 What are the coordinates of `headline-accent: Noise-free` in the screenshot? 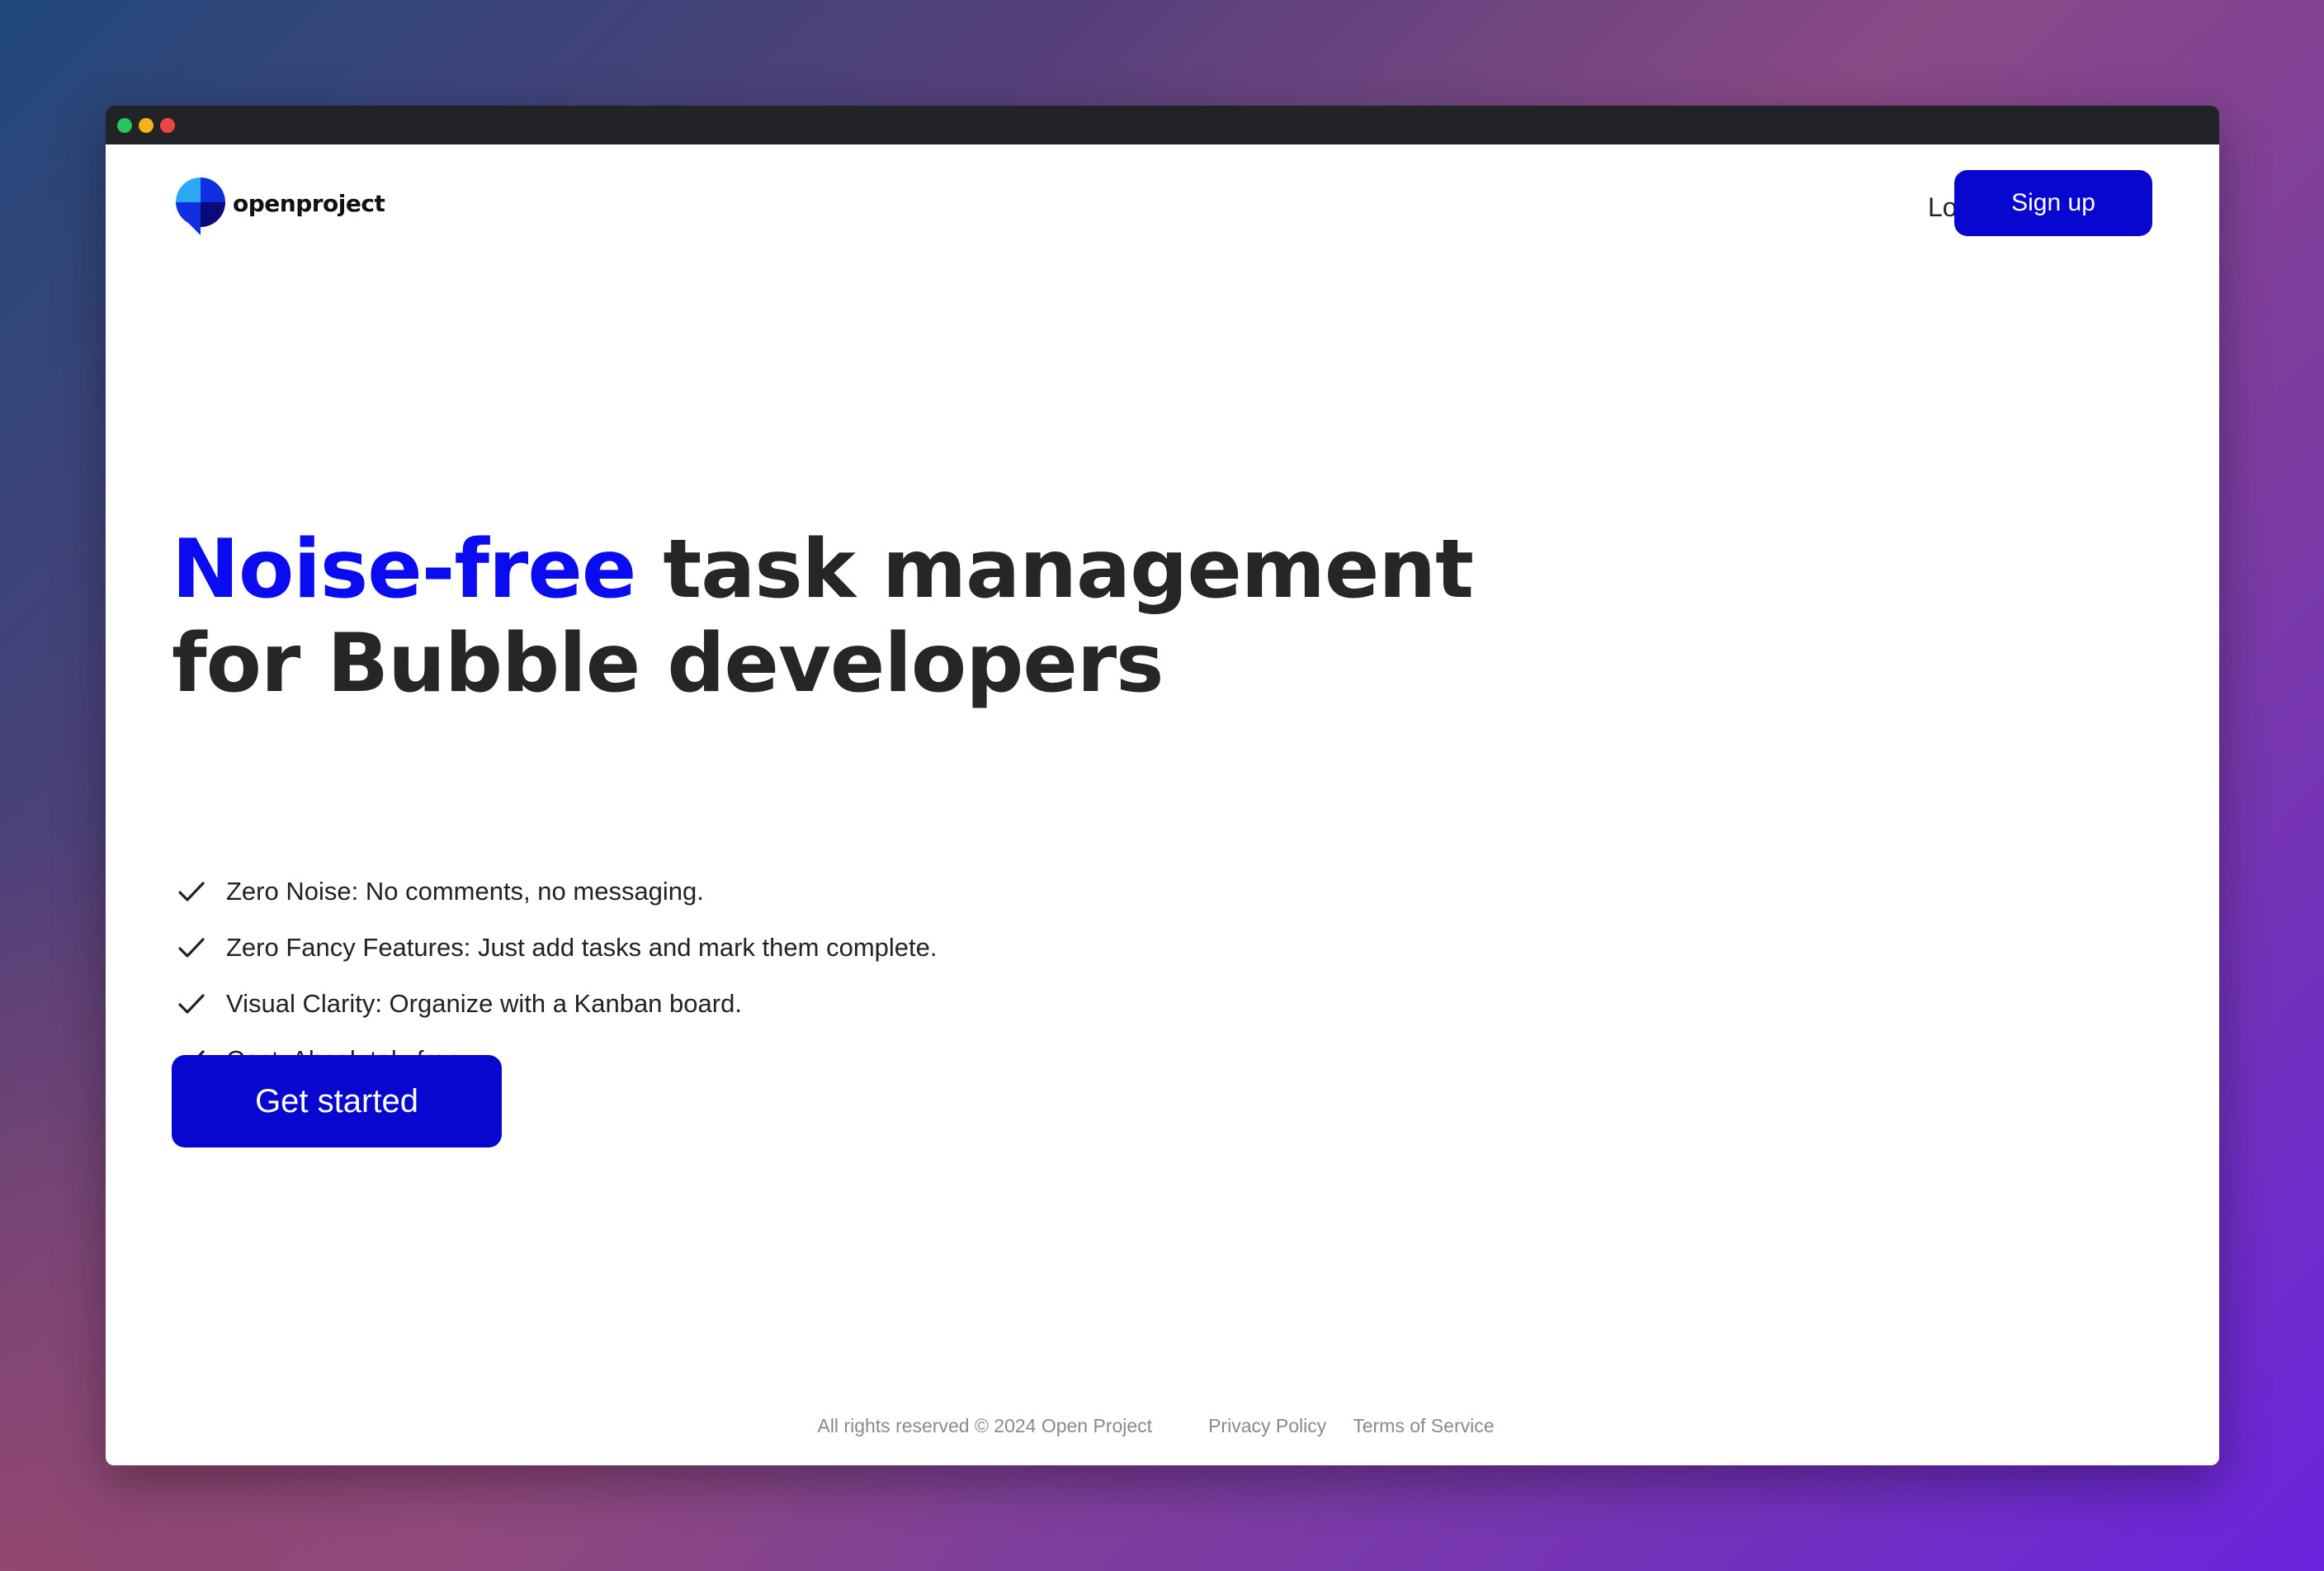 It's located at (404, 570).